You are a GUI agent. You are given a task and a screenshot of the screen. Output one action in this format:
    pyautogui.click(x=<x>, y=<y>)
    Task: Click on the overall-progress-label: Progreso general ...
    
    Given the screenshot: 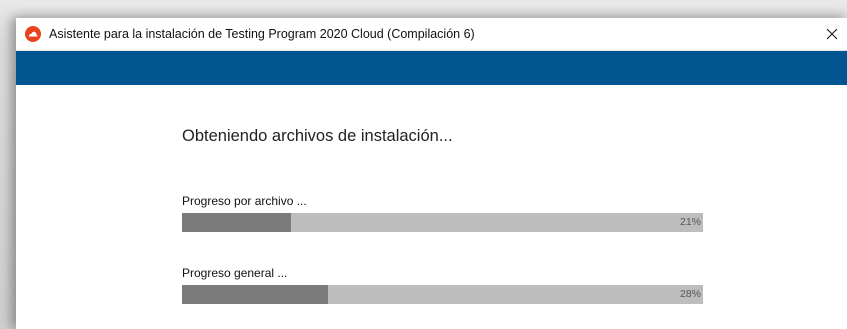 What is the action you would take?
    pyautogui.click(x=235, y=273)
    